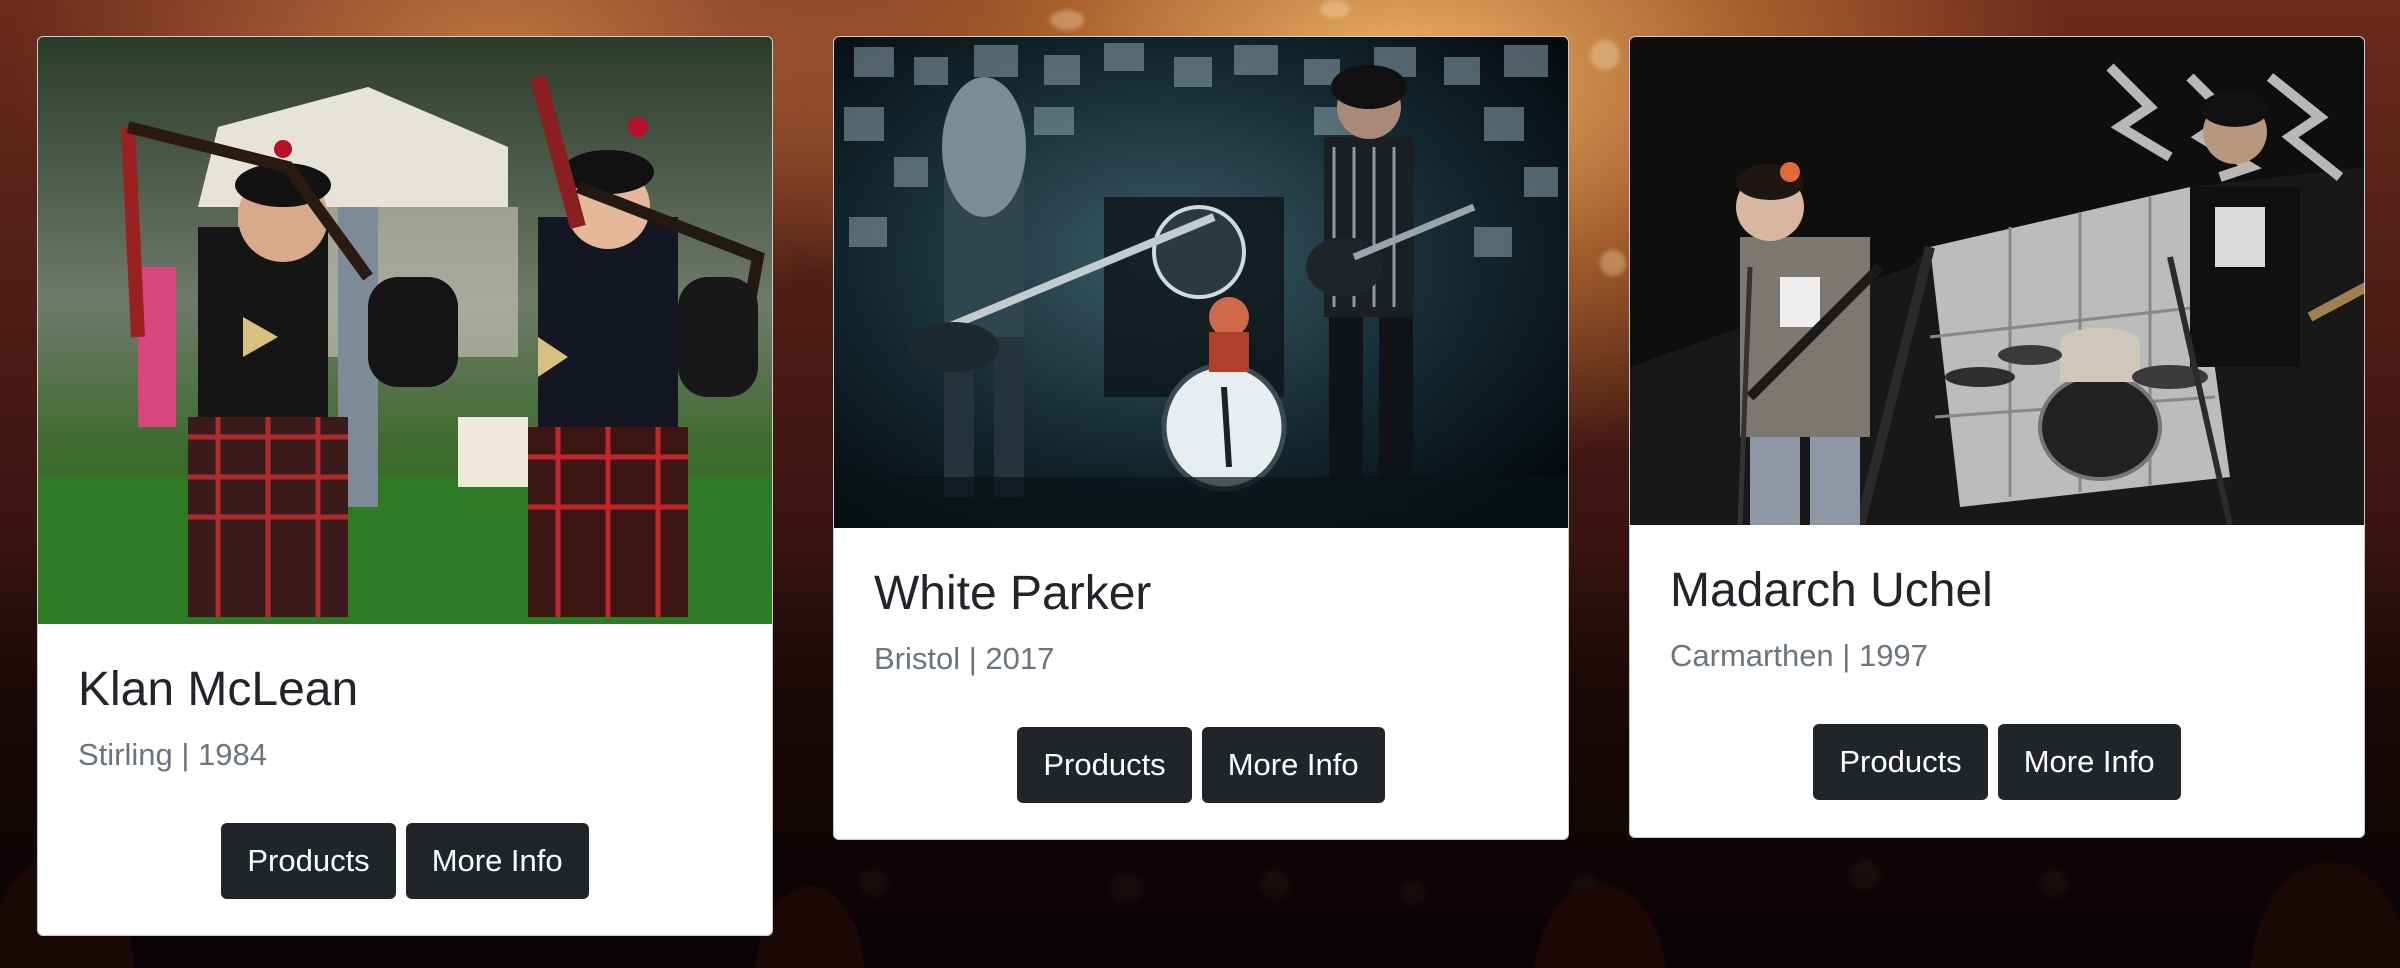 The image size is (2400, 968). Describe the element at coordinates (1831, 590) in the screenshot. I see `artist-name: Madarch Uchel` at that location.